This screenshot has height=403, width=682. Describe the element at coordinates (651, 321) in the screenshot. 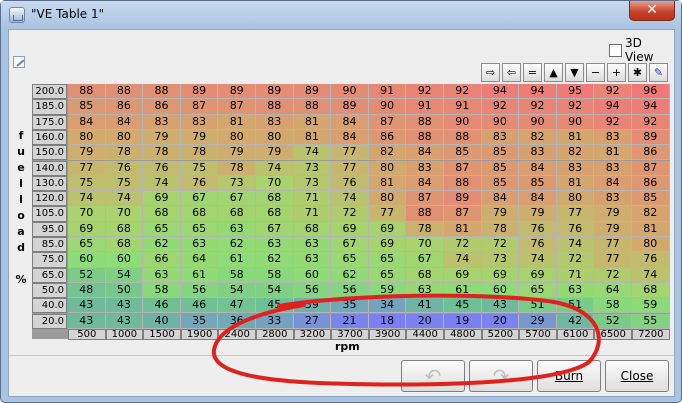

I see `ve-cell: 55` at that location.